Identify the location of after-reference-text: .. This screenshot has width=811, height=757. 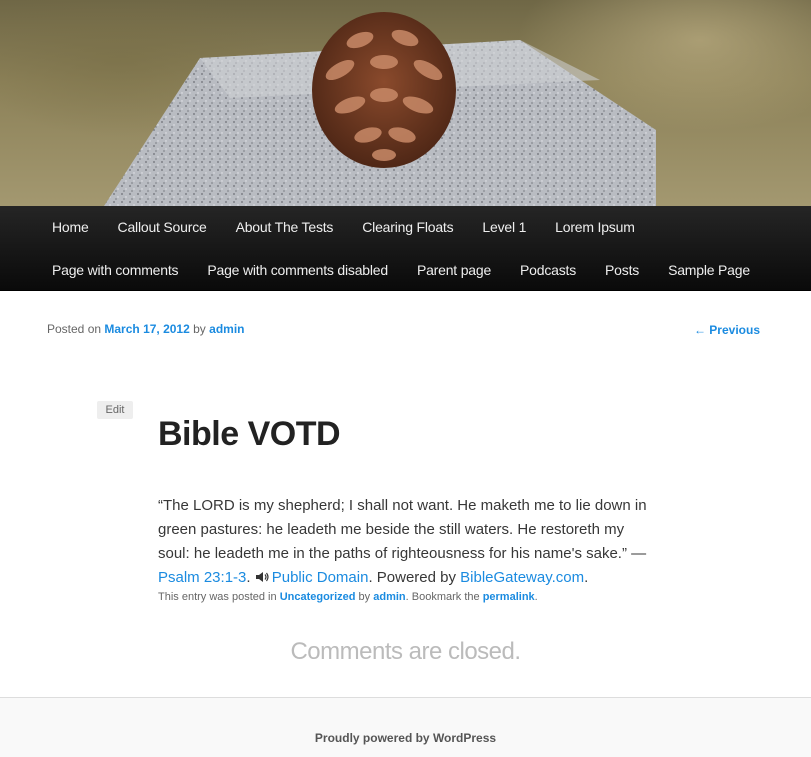
(250, 577).